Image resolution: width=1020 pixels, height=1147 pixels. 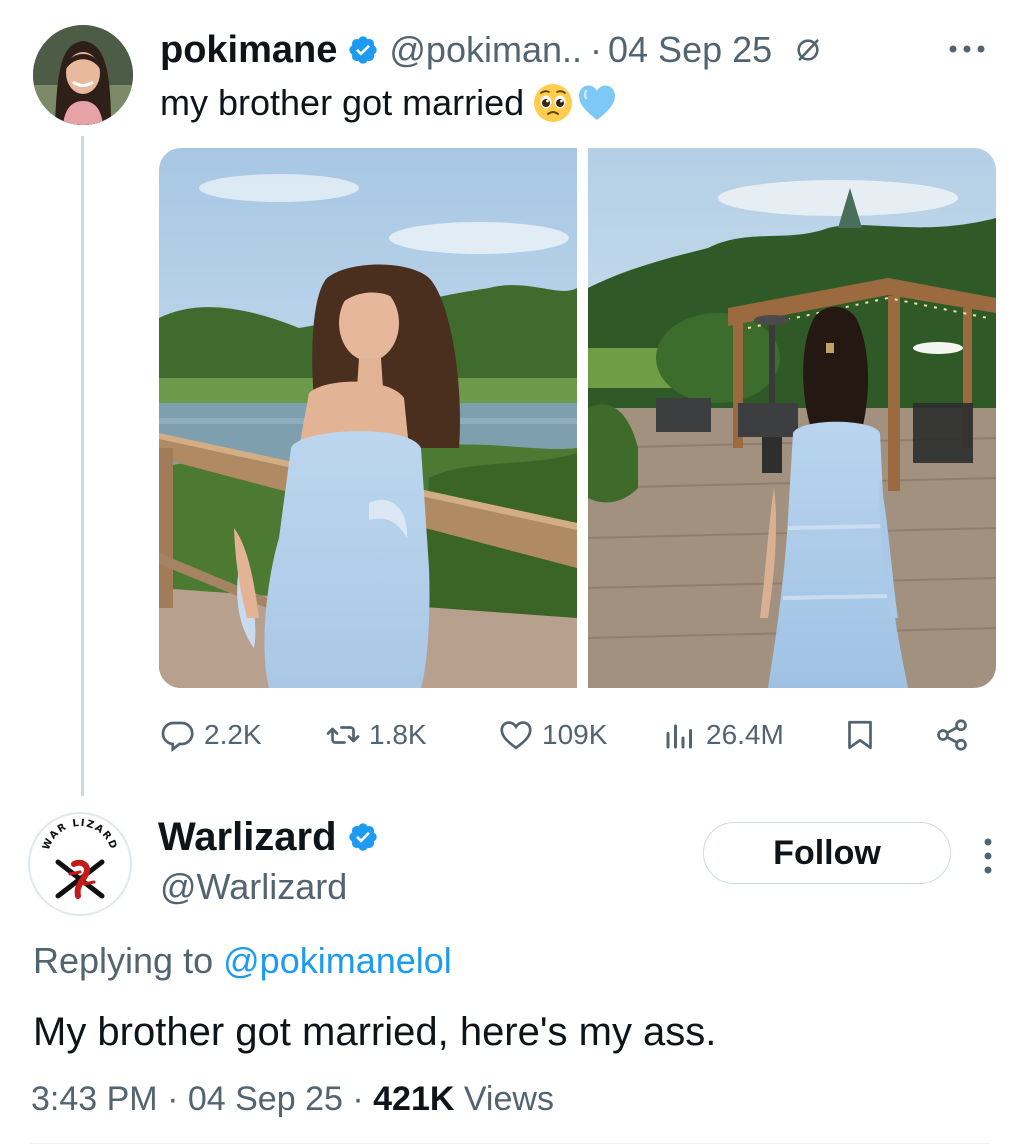 What do you see at coordinates (248, 50) in the screenshot?
I see `author-name: pokimane` at bounding box center [248, 50].